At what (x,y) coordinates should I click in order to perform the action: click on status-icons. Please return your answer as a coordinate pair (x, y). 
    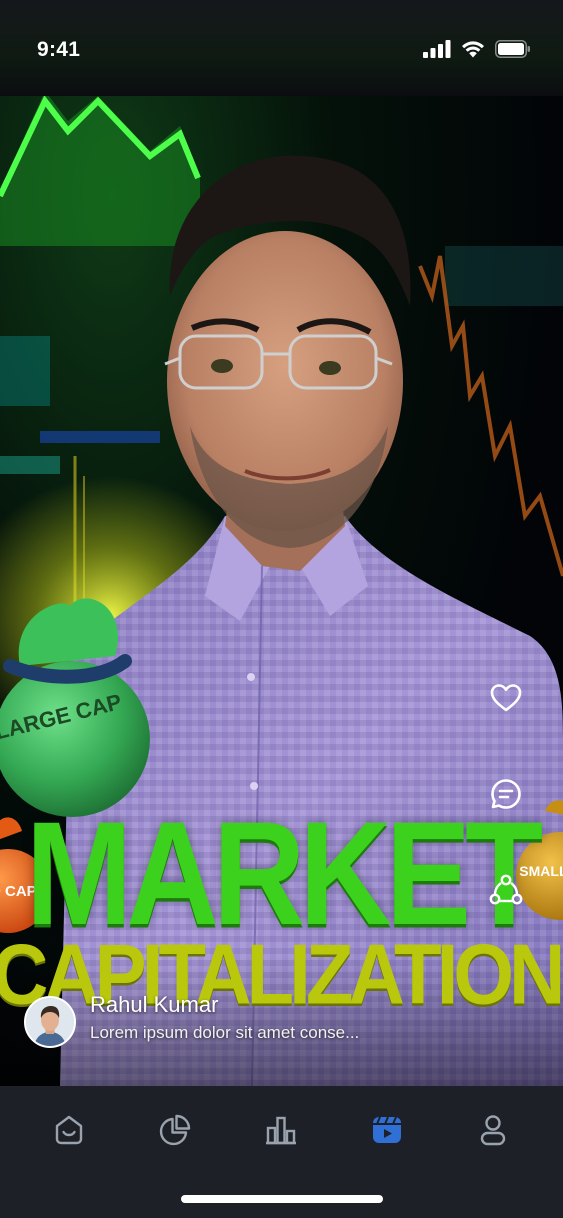
    Looking at the image, I should click on (477, 49).